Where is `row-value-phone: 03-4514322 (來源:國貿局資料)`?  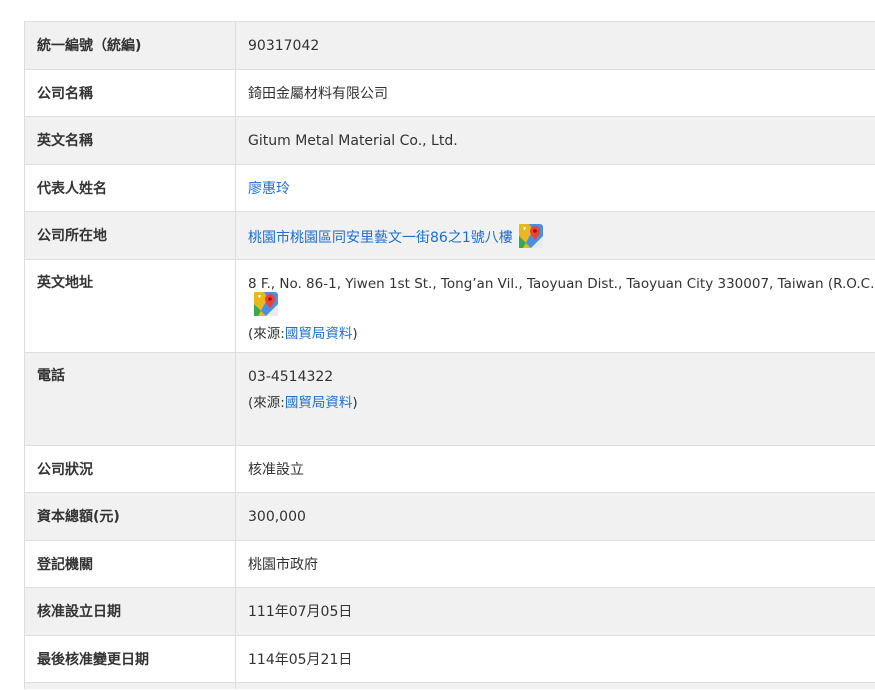 row-value-phone: 03-4514322 (來源:國貿局資料) is located at coordinates (555, 399).